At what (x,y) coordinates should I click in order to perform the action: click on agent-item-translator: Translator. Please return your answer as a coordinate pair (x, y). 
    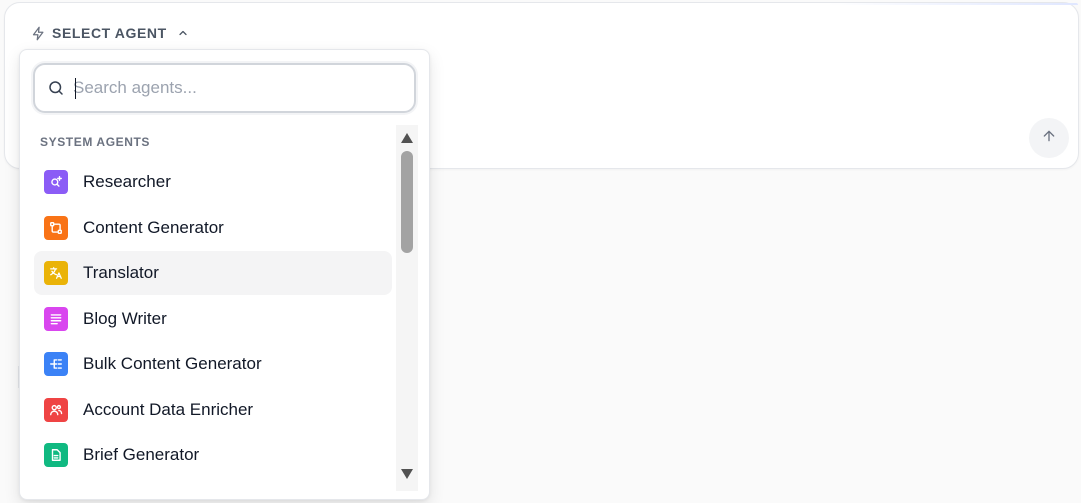
    Looking at the image, I should click on (213, 273).